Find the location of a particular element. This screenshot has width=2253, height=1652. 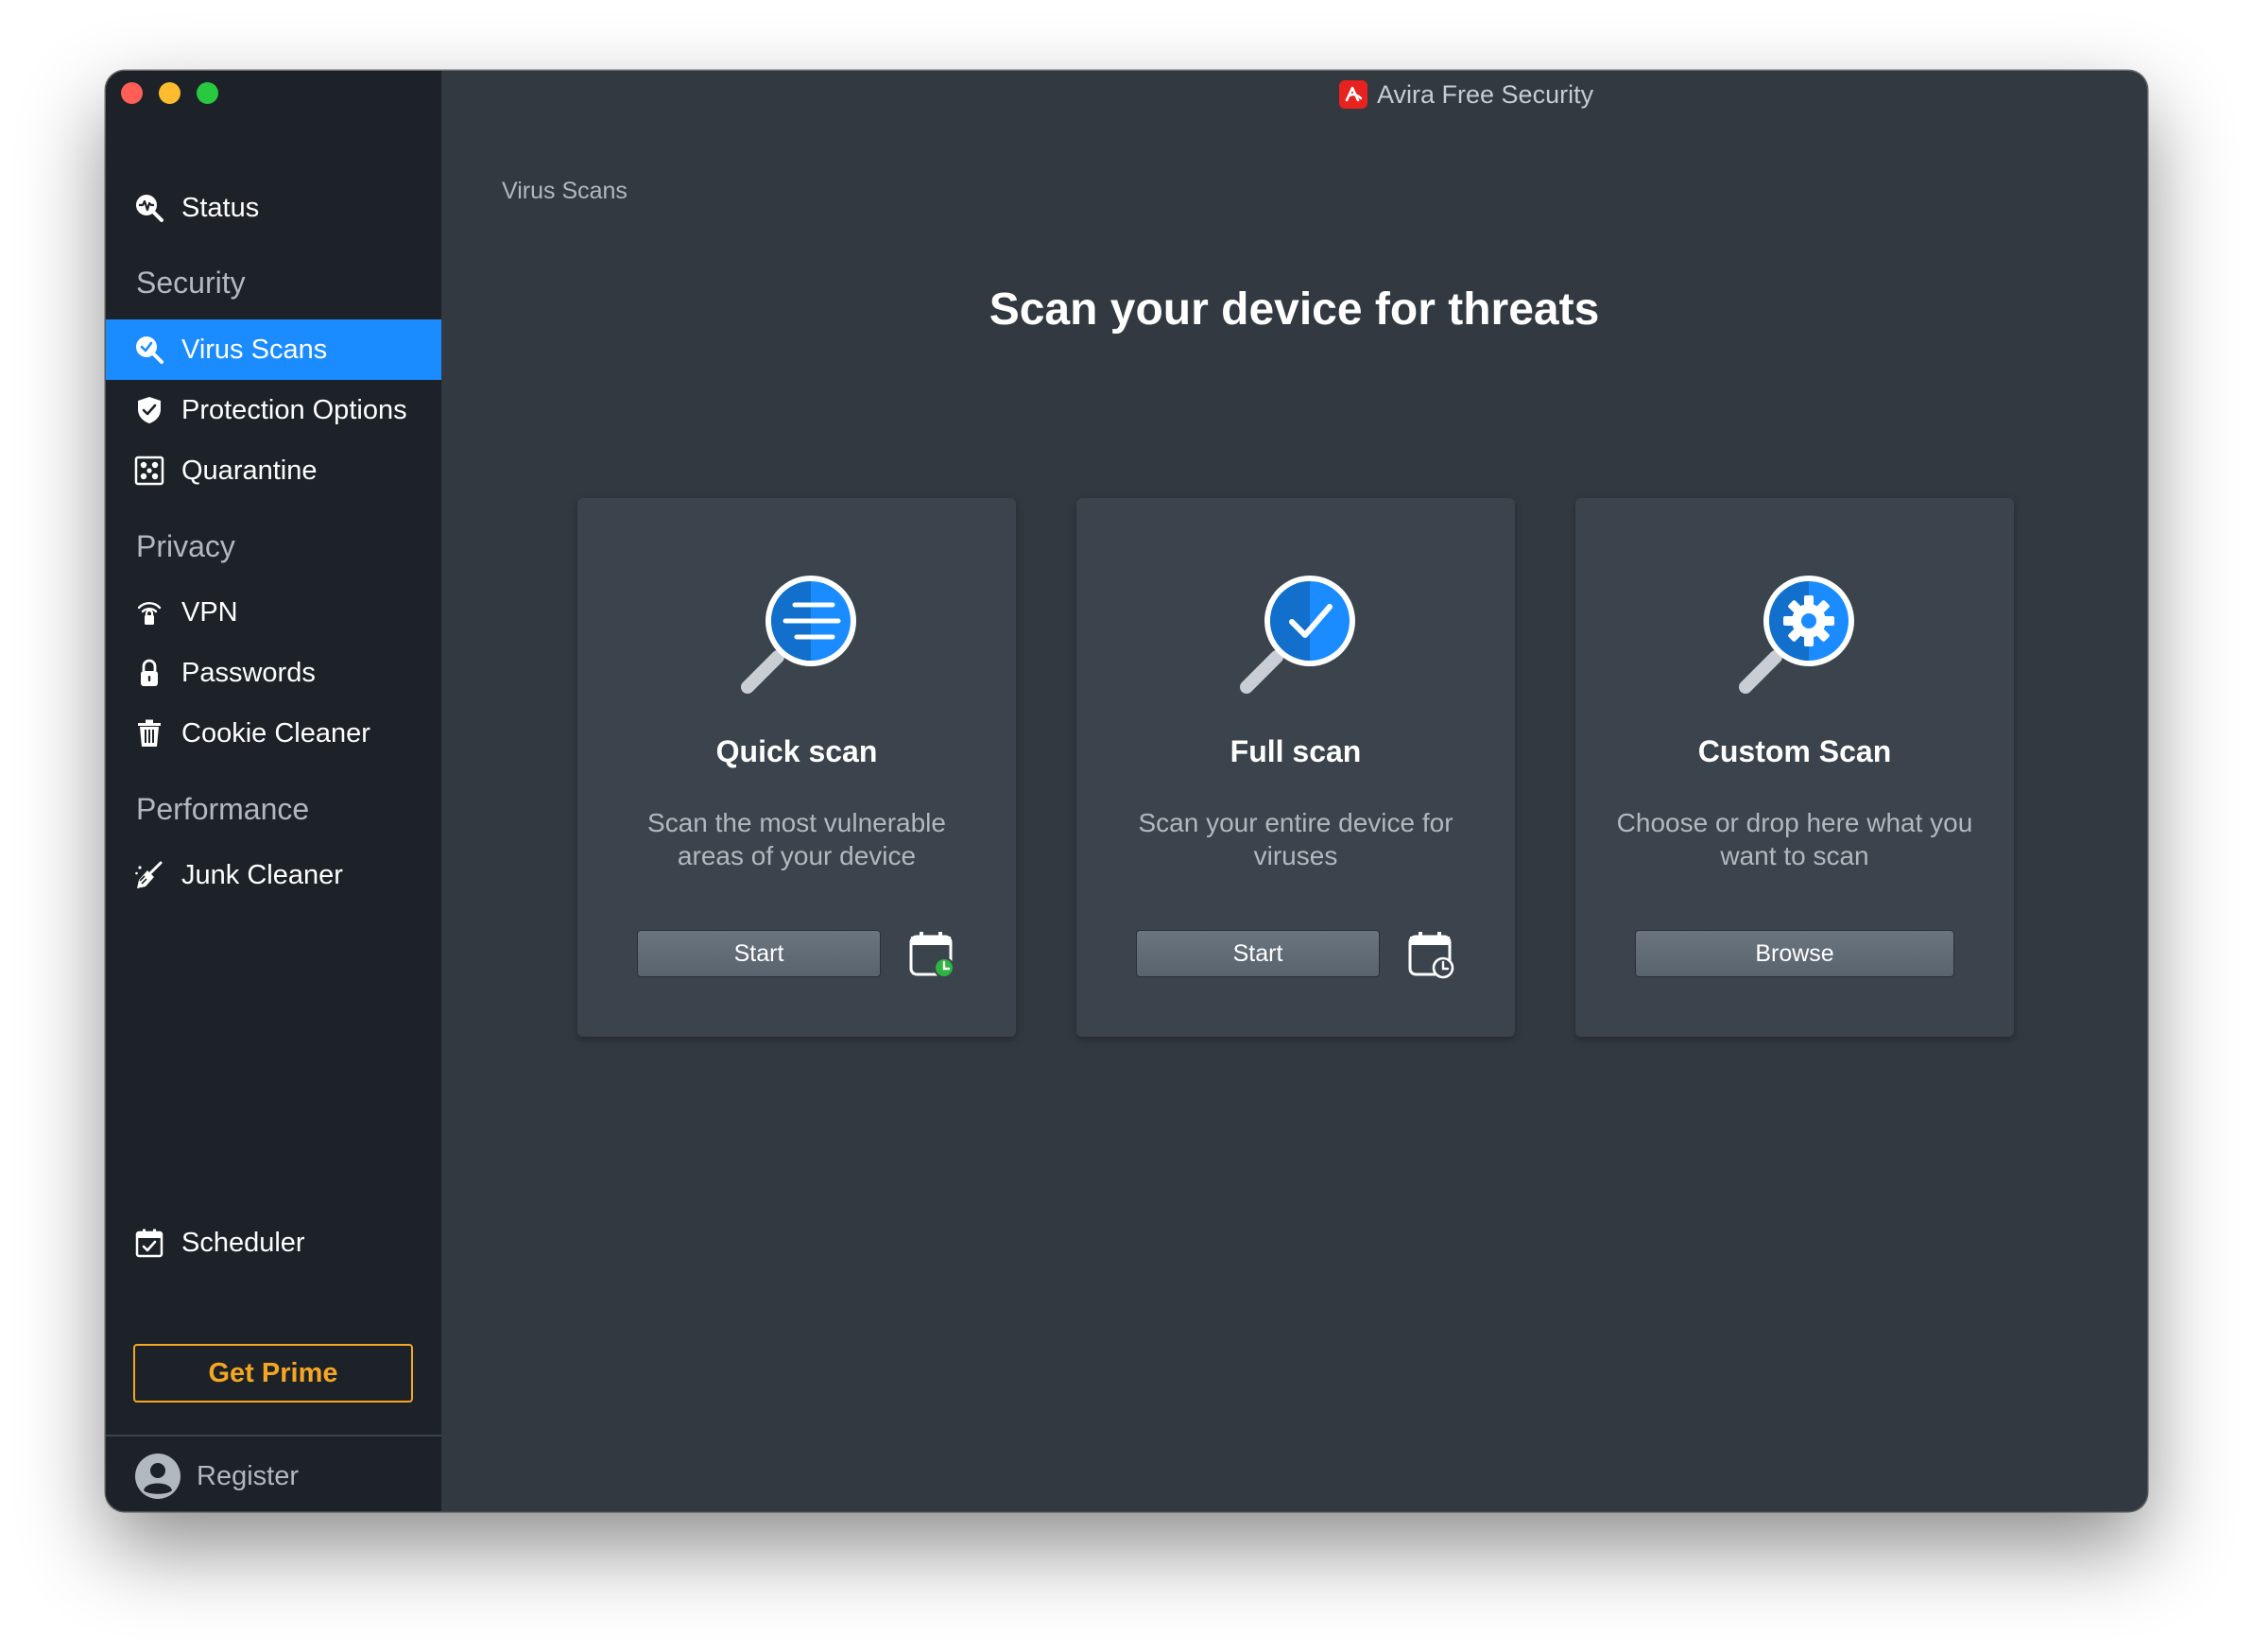

user-avatar-icon is located at coordinates (158, 1476).